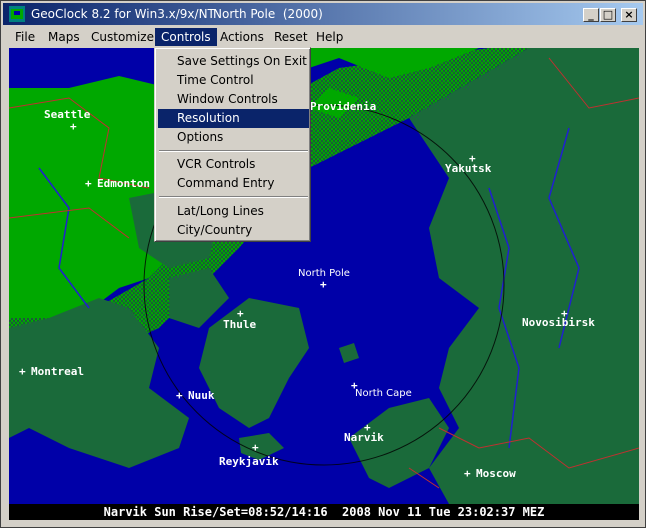  What do you see at coordinates (496, 473) in the screenshot?
I see `city-label-moscow: Moscow` at bounding box center [496, 473].